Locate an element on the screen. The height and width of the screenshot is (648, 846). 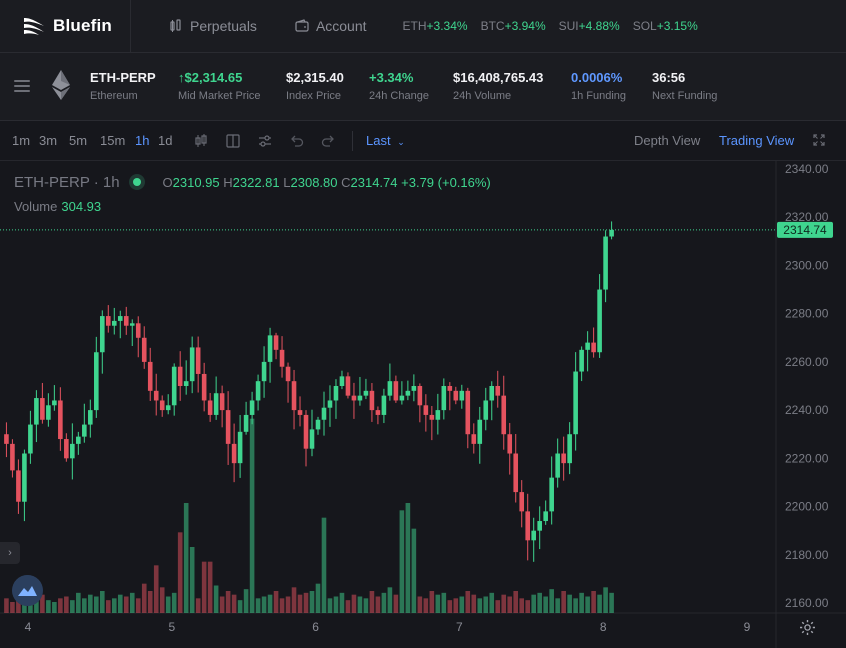
mid-market-price: ↑$2,314.65 Mid Market Price is located at coordinates (219, 86).